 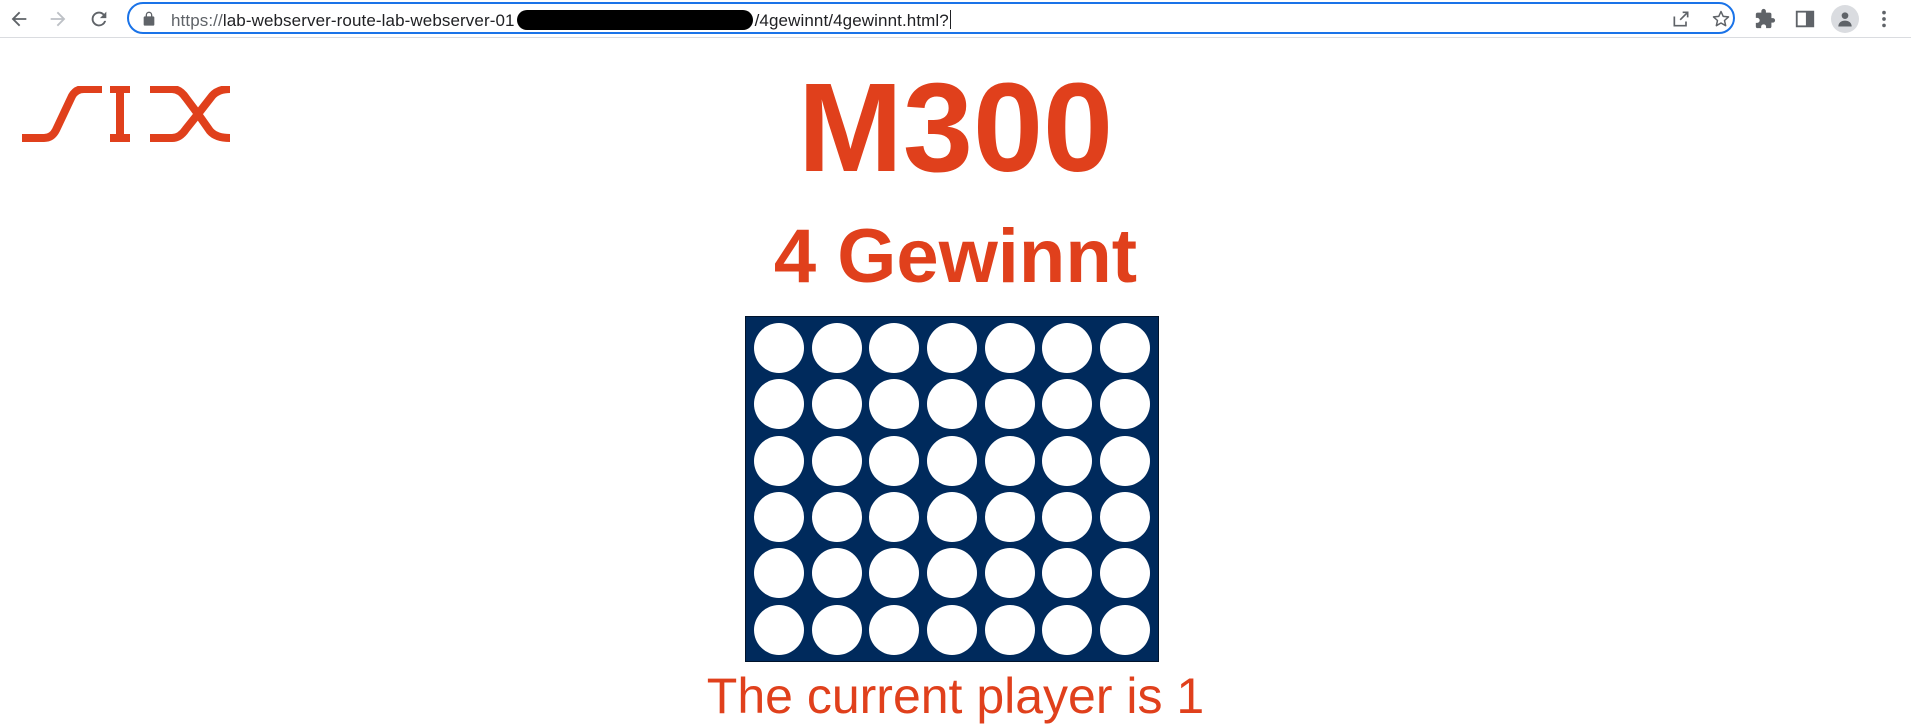 I want to click on menu-button, so click(x=1884, y=19).